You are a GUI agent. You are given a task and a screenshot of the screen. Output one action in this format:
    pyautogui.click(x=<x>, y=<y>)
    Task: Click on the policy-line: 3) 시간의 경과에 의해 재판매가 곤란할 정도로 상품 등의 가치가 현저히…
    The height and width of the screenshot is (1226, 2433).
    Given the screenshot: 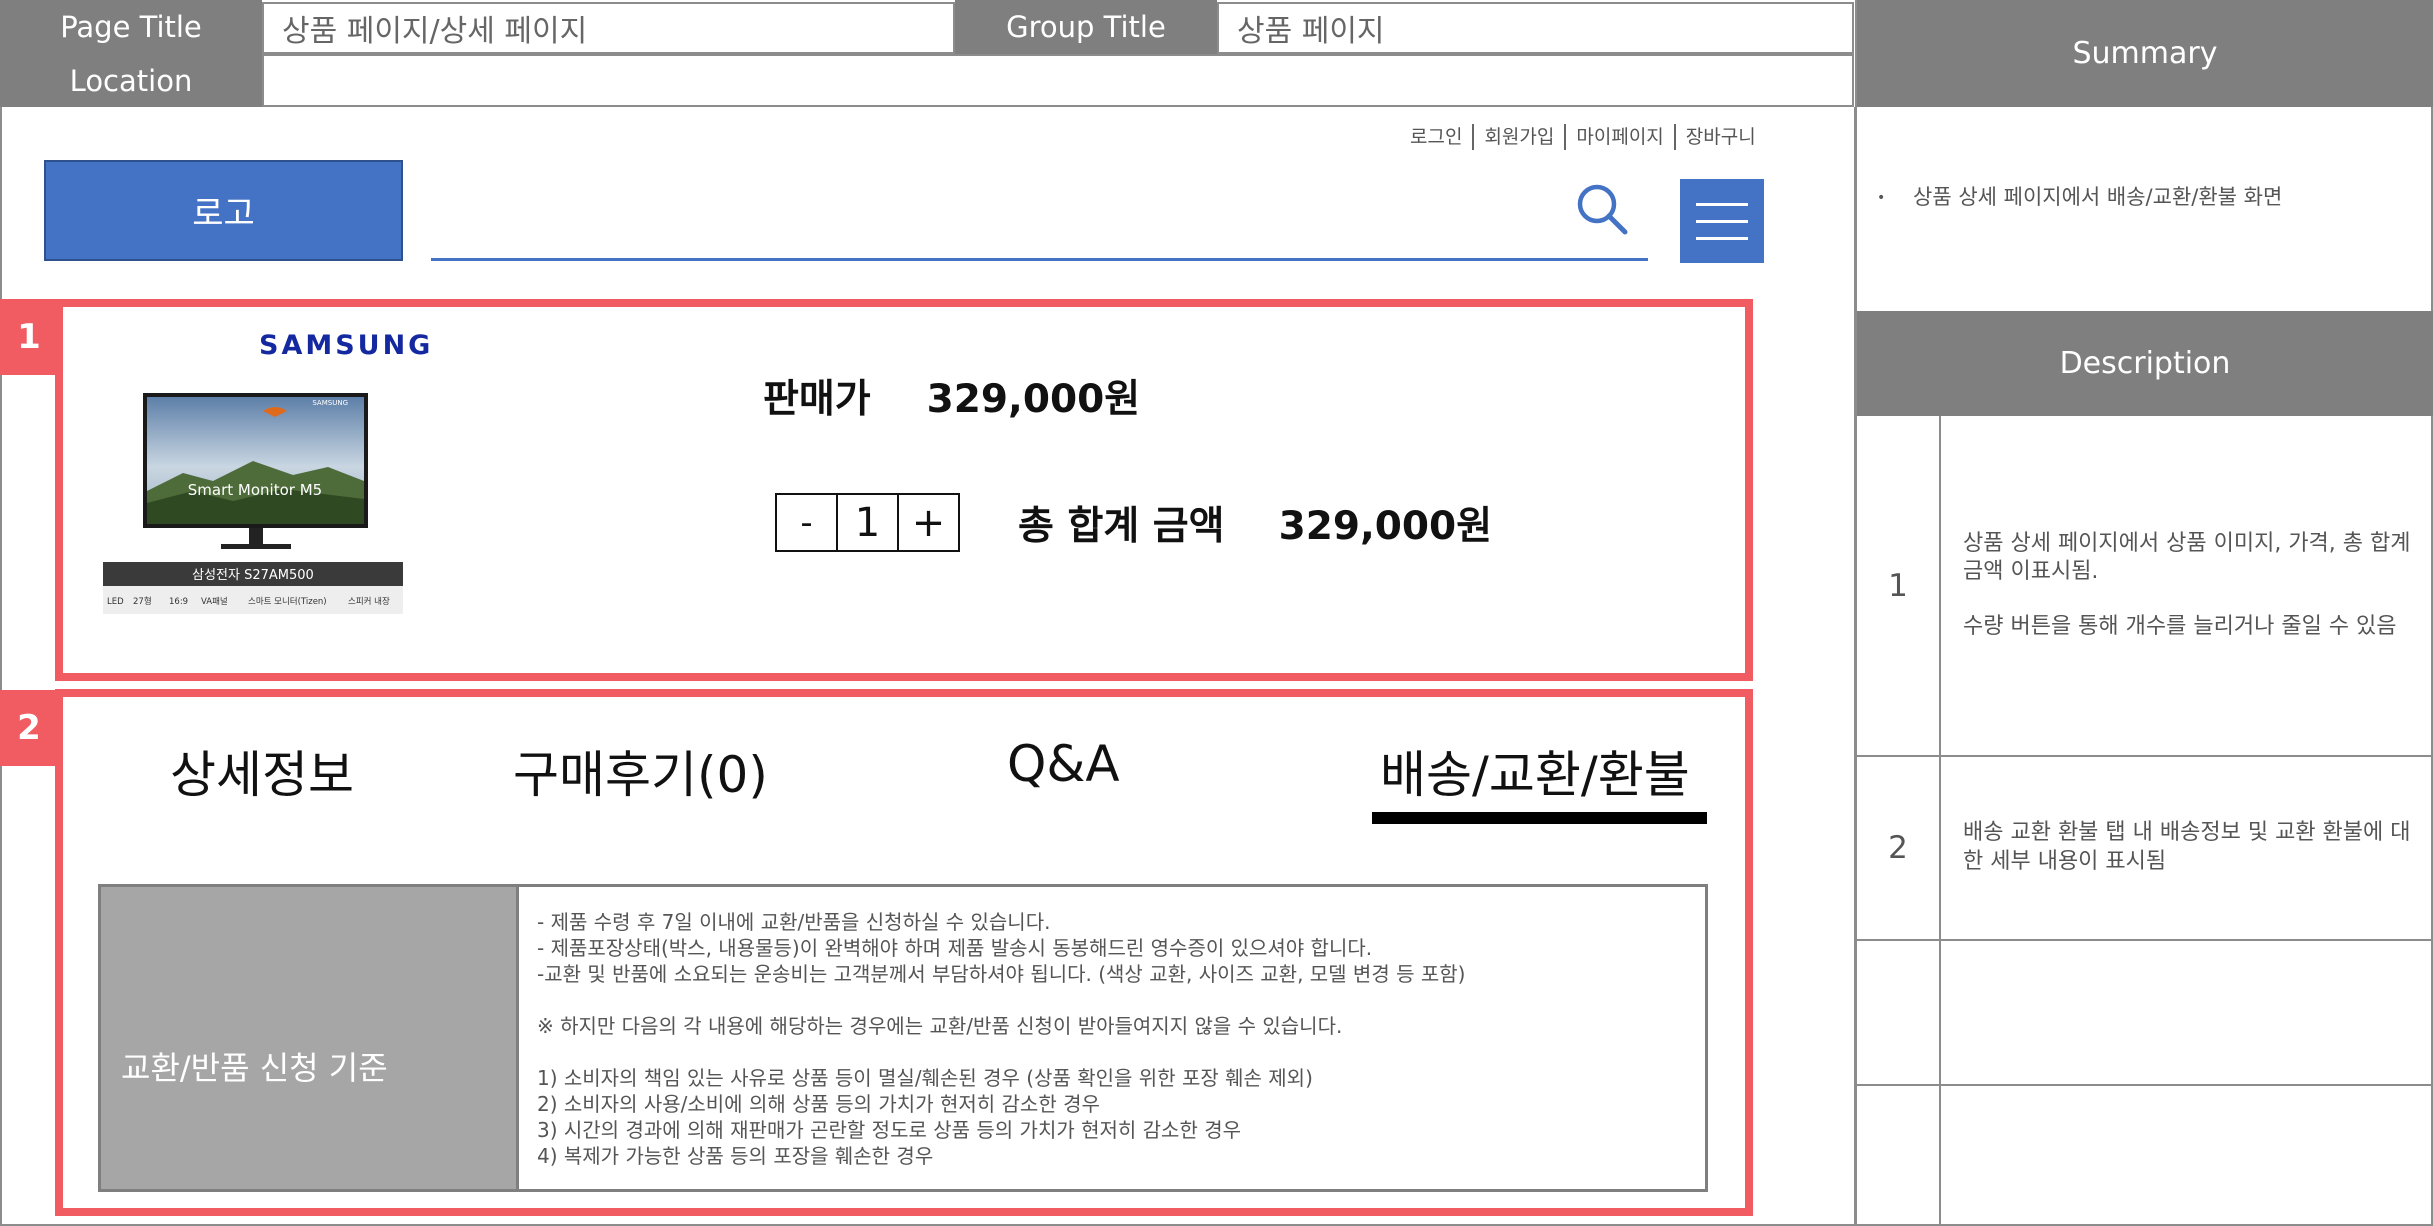 What is the action you would take?
    pyautogui.click(x=889, y=1130)
    